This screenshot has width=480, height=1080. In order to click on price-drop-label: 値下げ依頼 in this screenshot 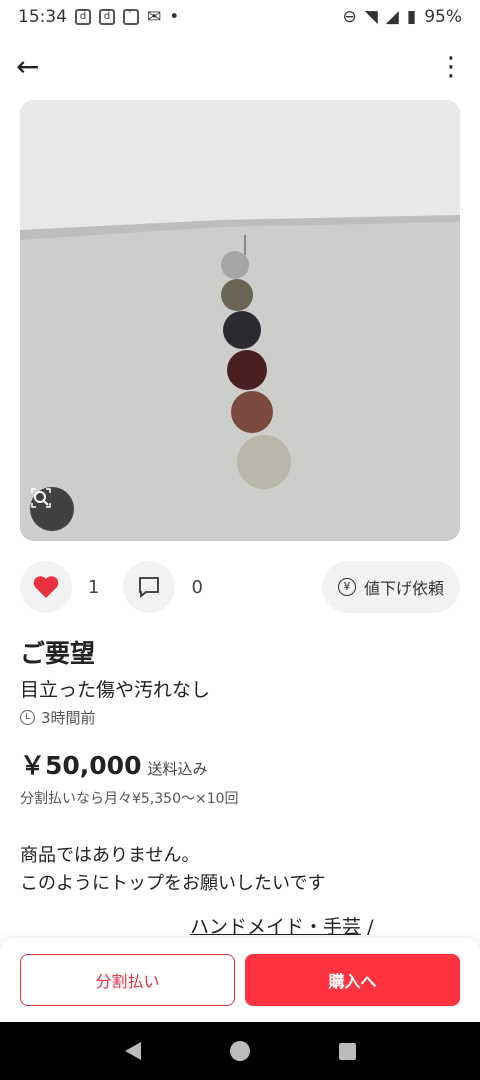, I will do `click(403, 588)`.